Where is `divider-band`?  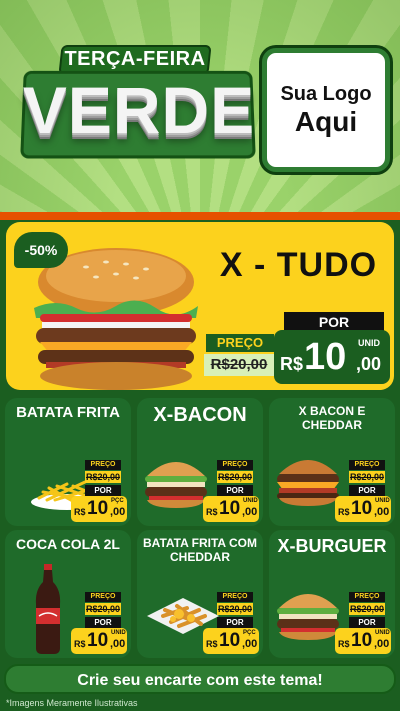 divider-band is located at coordinates (200, 216).